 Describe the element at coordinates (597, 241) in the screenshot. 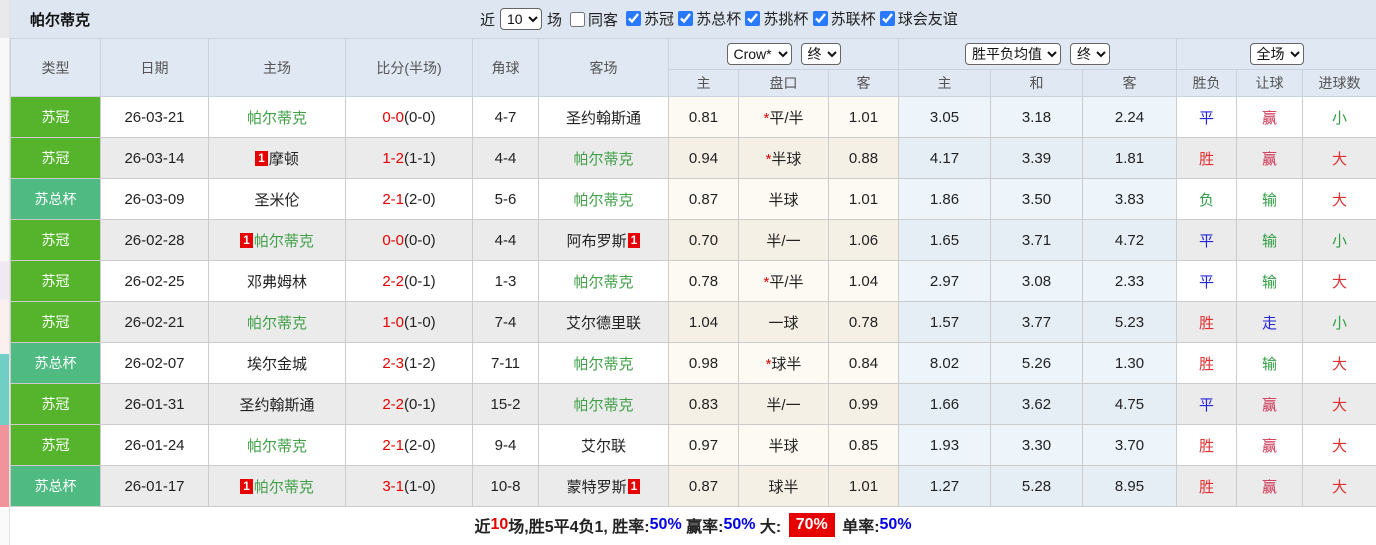

I see `away-team-name: 阿布罗斯` at that location.